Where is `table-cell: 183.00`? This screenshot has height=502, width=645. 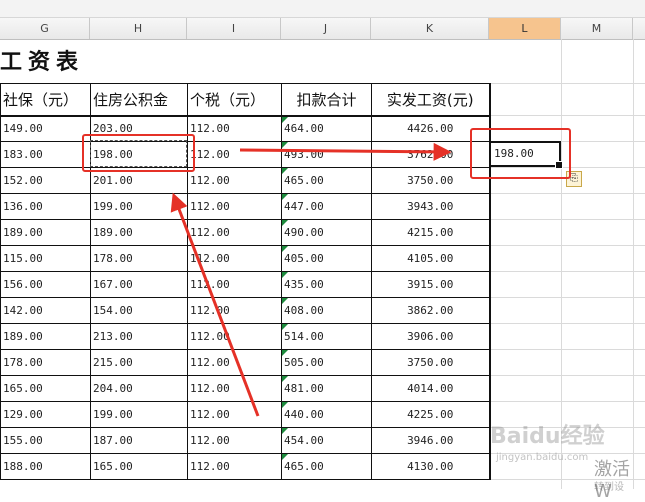
table-cell: 183.00 is located at coordinates (45, 154).